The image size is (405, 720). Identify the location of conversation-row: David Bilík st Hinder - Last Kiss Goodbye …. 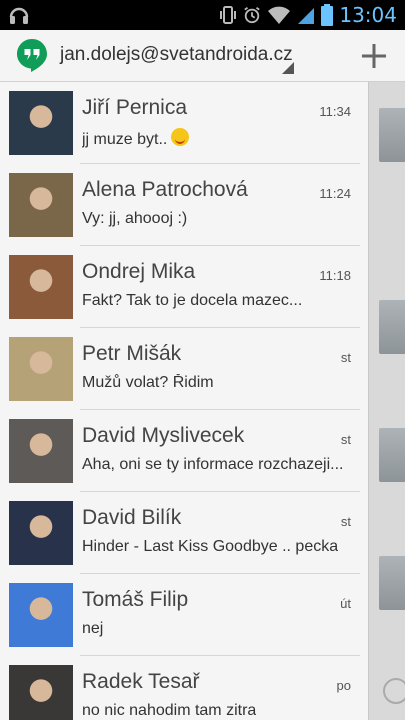
(184, 533).